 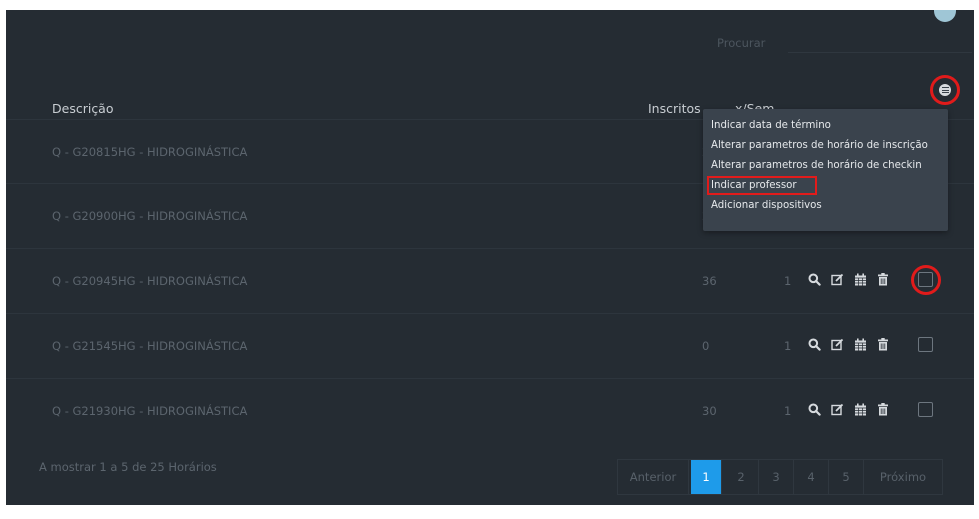 I want to click on highlight-circle, so click(x=926, y=280).